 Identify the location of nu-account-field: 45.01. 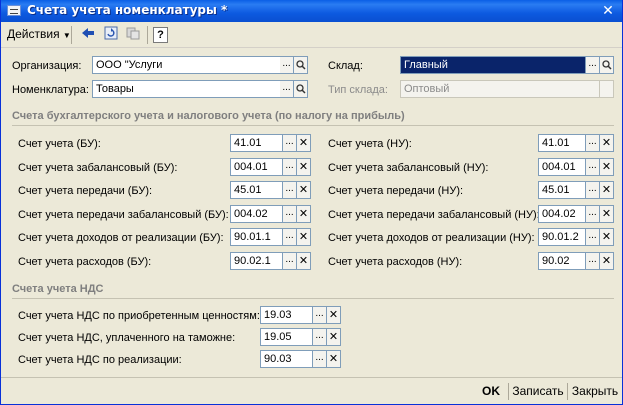
(562, 190).